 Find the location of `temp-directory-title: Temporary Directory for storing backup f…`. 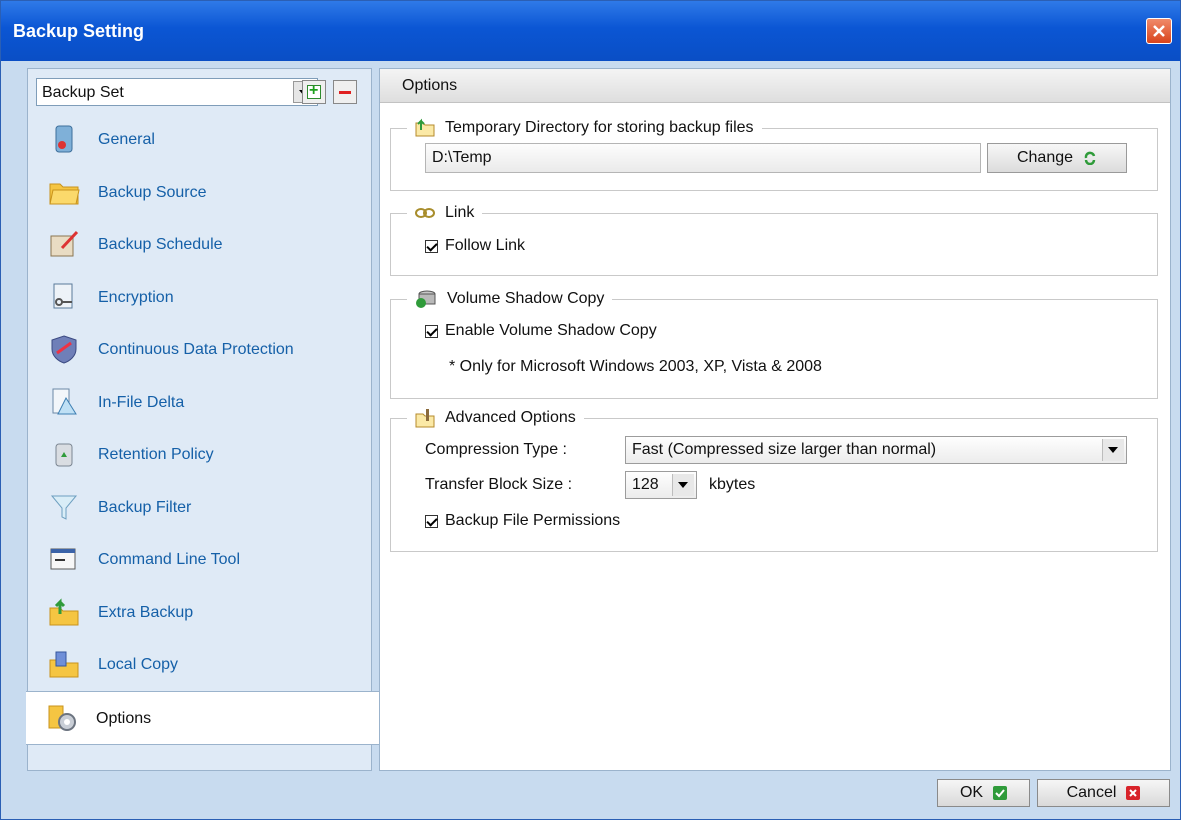

temp-directory-title: Temporary Directory for storing backup f… is located at coordinates (599, 127).